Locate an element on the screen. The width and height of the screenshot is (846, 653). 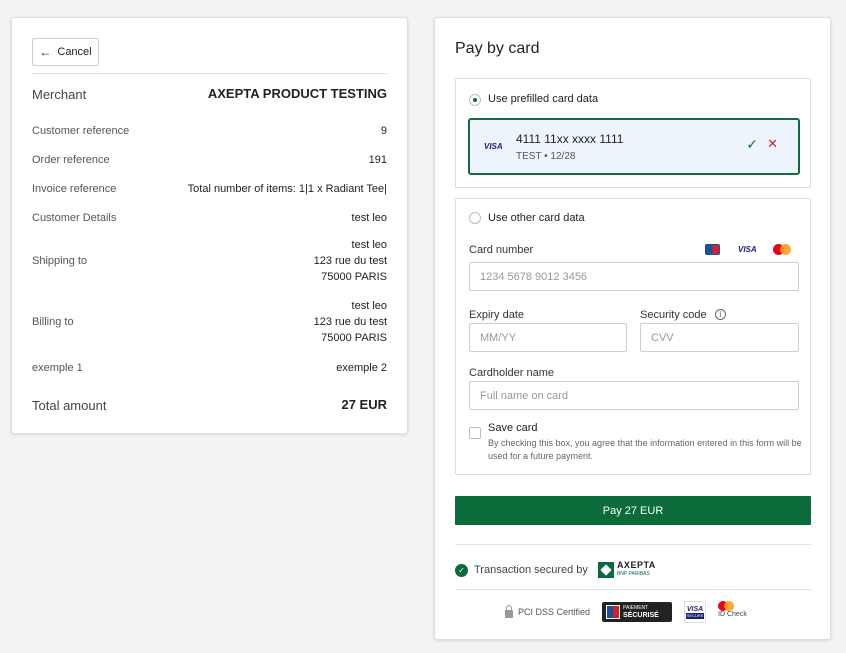
cb-card-icon is located at coordinates (712, 249).